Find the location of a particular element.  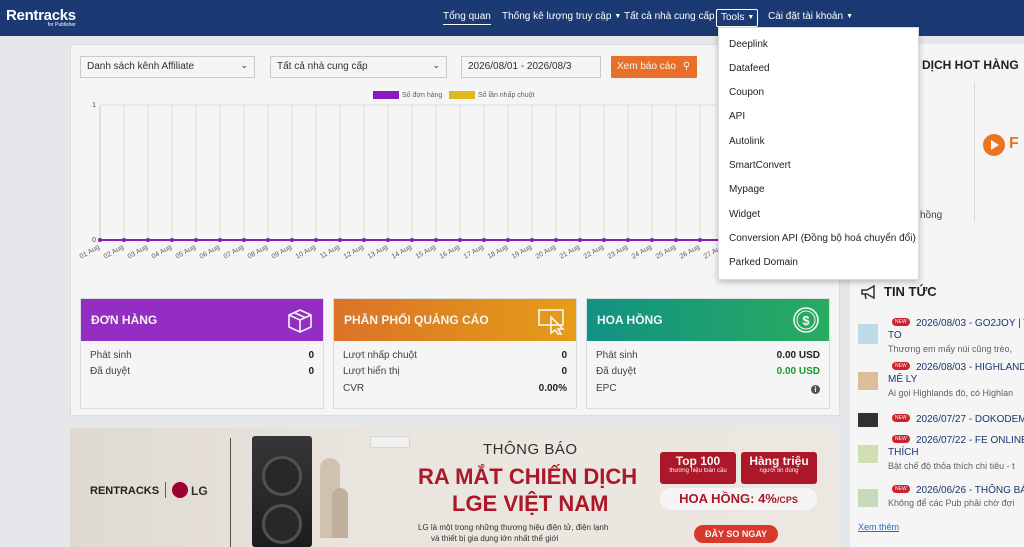

lg-logo-icon is located at coordinates (180, 490).